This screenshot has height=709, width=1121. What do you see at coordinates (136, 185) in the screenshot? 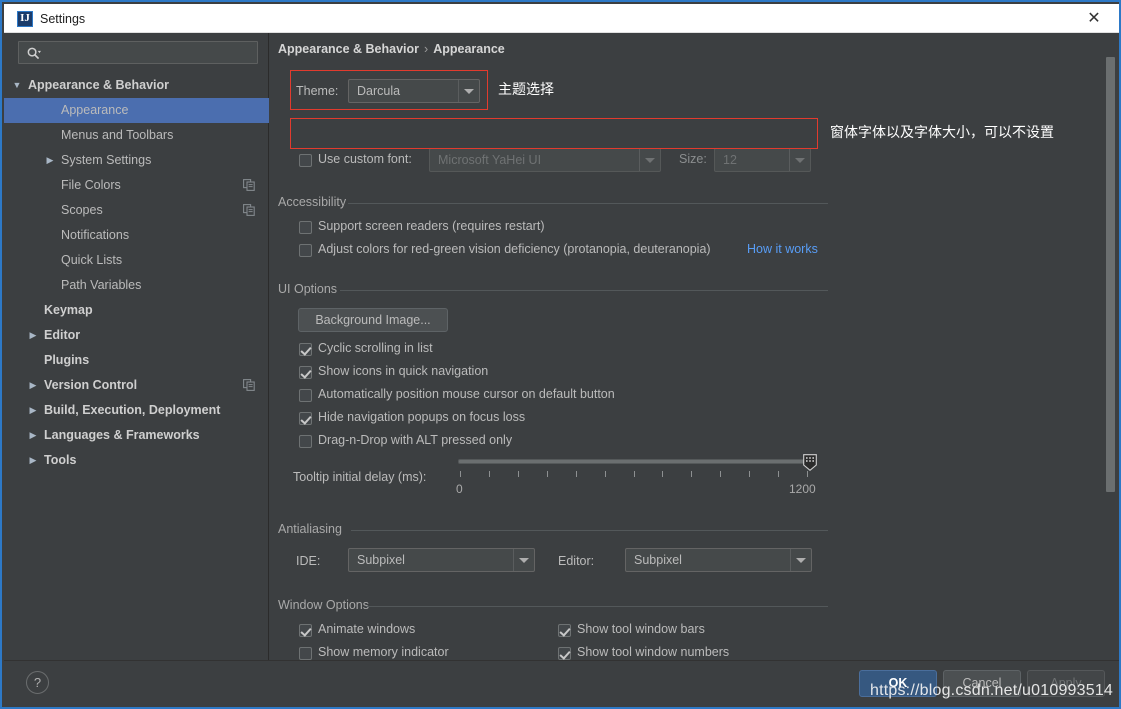
I see `sidebar-item-file-colors: File Colors` at bounding box center [136, 185].